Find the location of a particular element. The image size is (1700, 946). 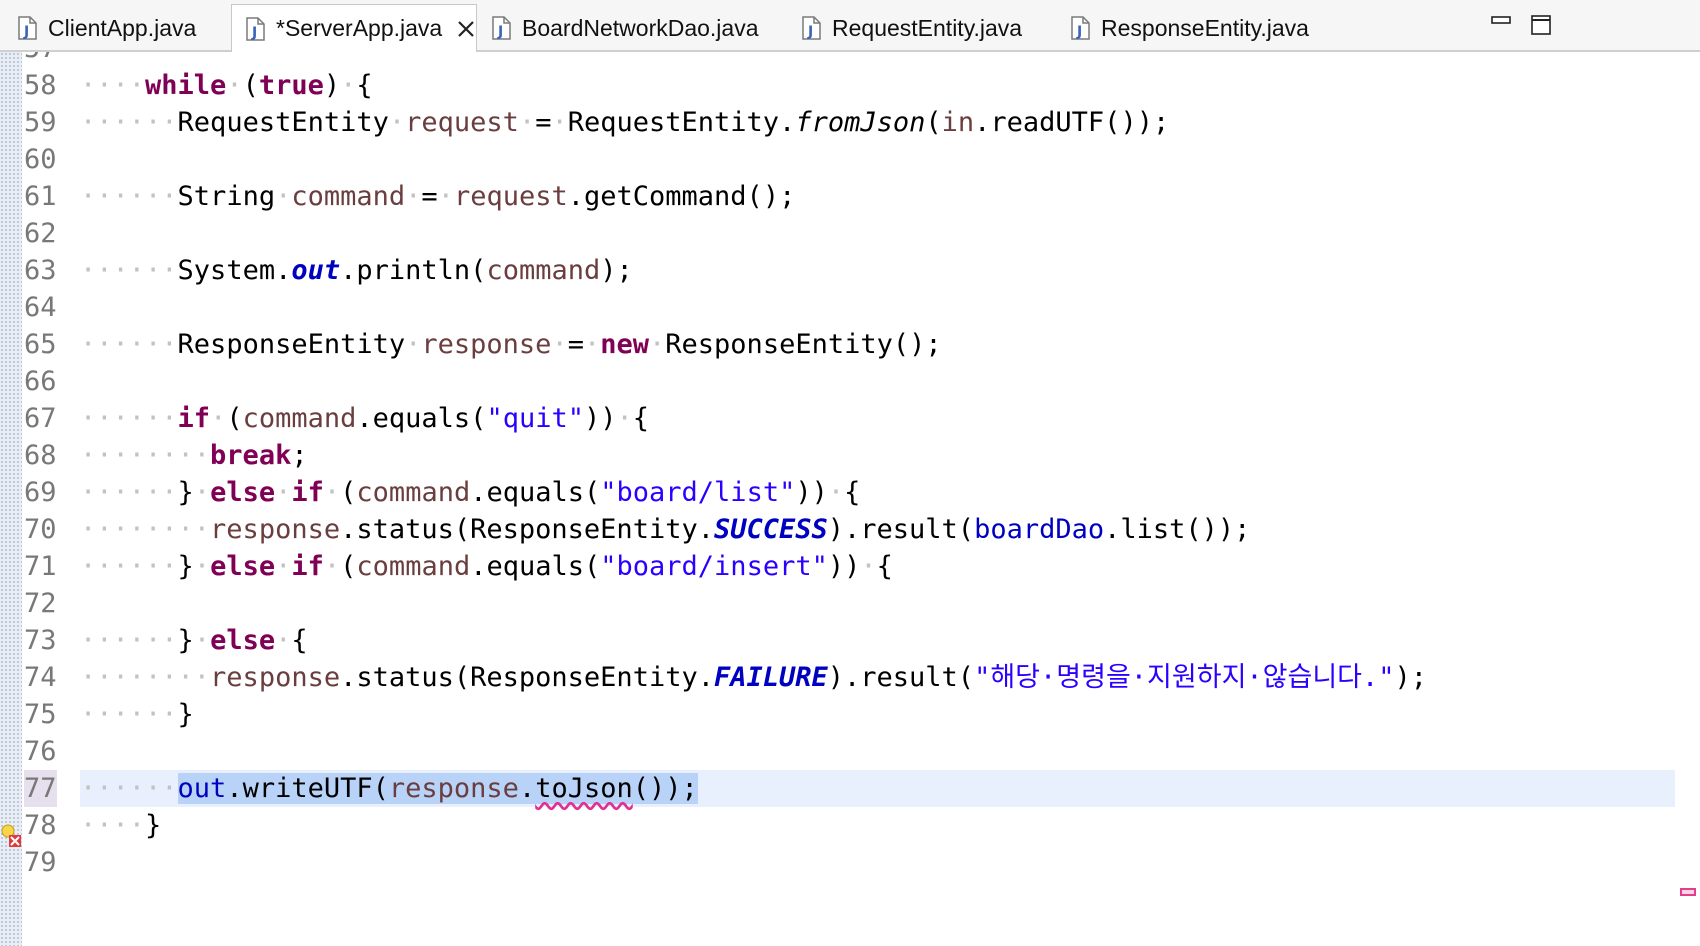

line-number: 57 is located at coordinates (40, 59).